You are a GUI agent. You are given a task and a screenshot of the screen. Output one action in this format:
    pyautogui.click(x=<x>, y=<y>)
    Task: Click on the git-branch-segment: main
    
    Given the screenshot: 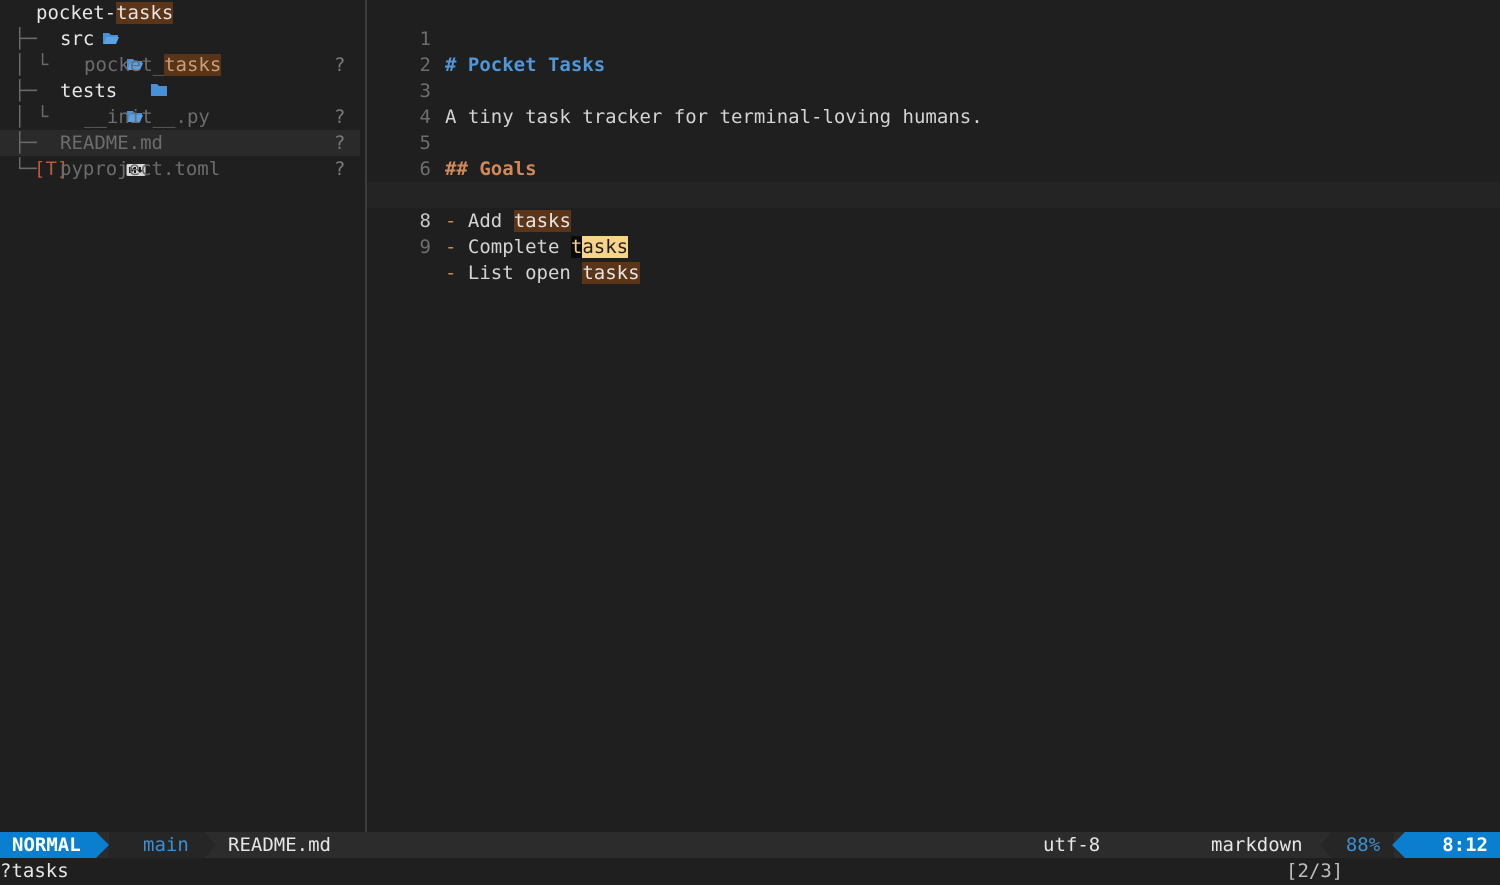 What is the action you would take?
    pyautogui.click(x=165, y=856)
    